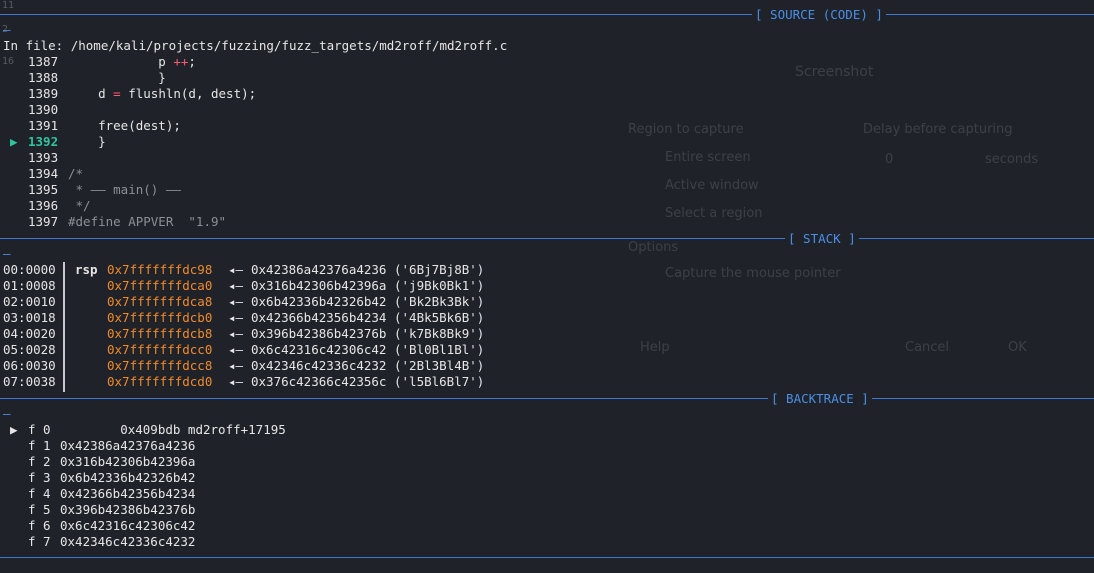  I want to click on backtrace-section-header: [ BACKTRACE ], so click(547, 399).